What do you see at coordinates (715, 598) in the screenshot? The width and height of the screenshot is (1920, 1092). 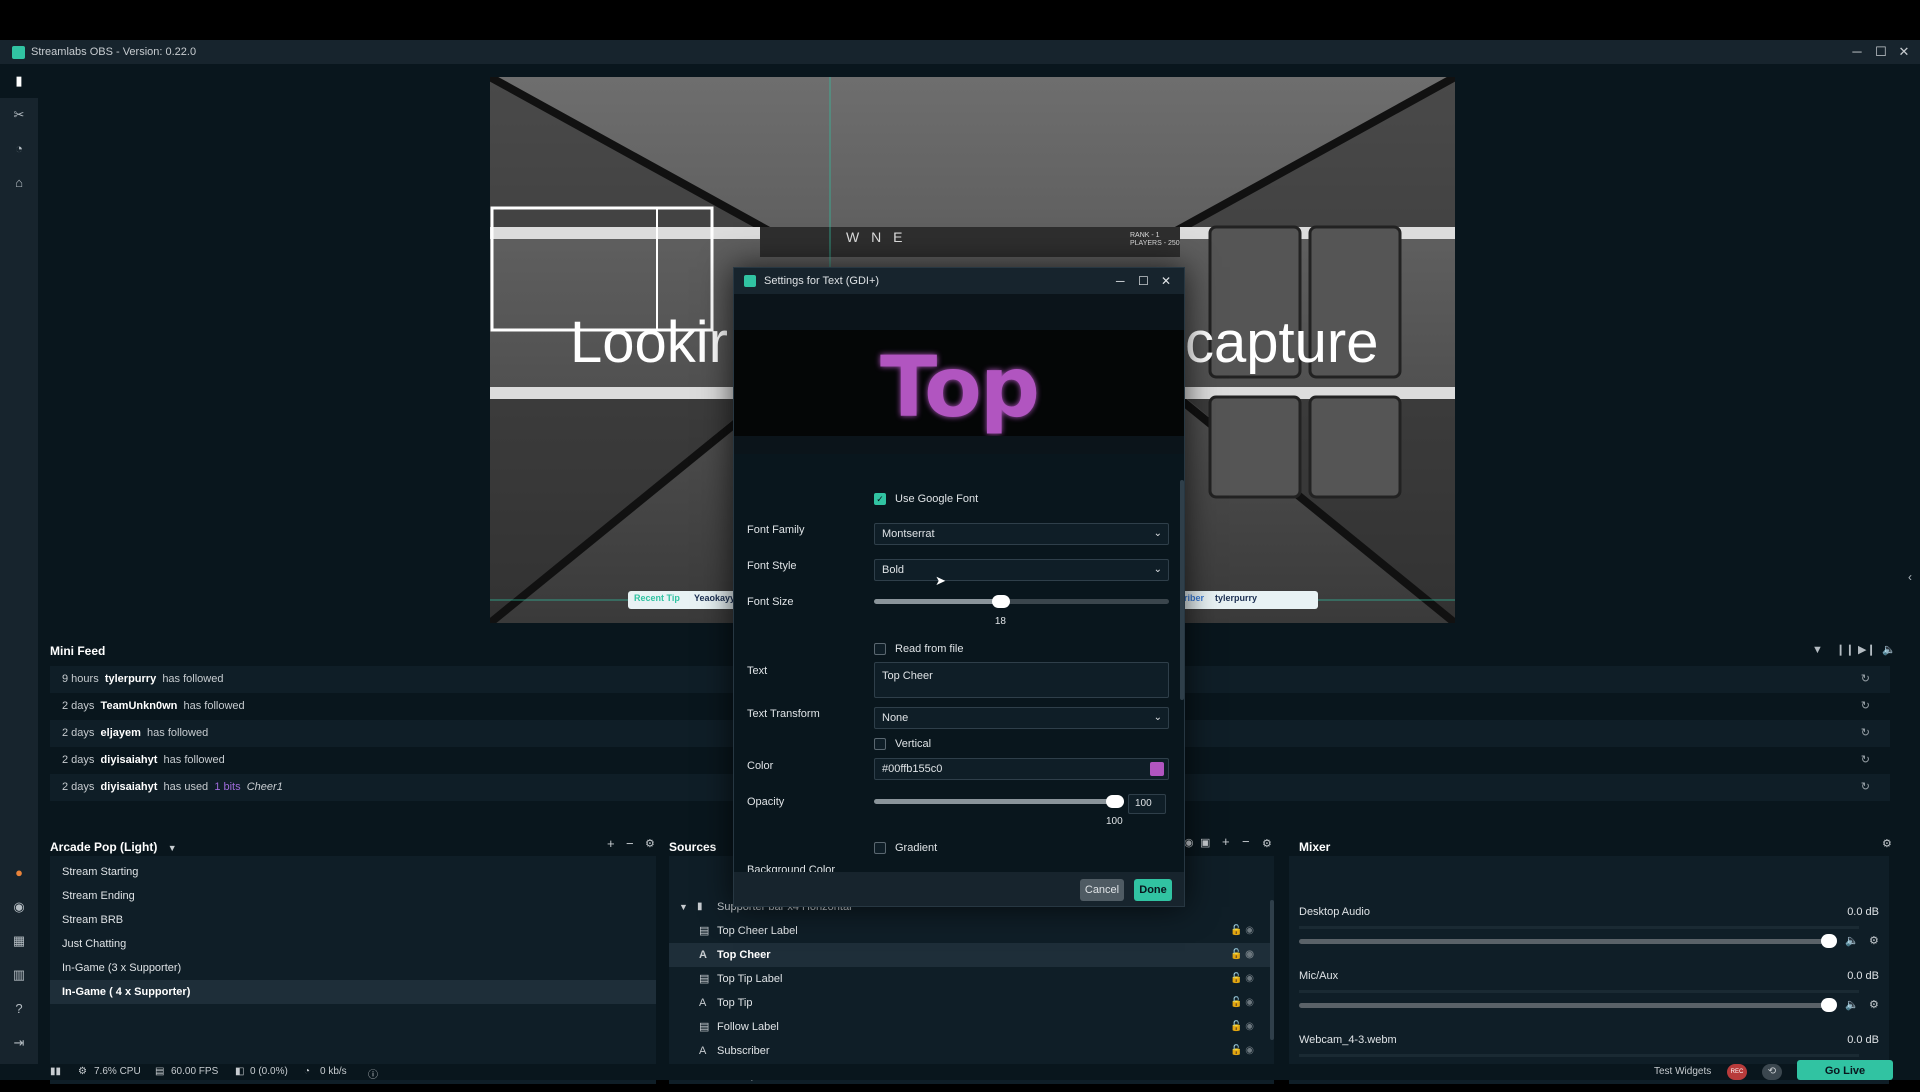 I see `recent-tip-value: Yeaokayy` at bounding box center [715, 598].